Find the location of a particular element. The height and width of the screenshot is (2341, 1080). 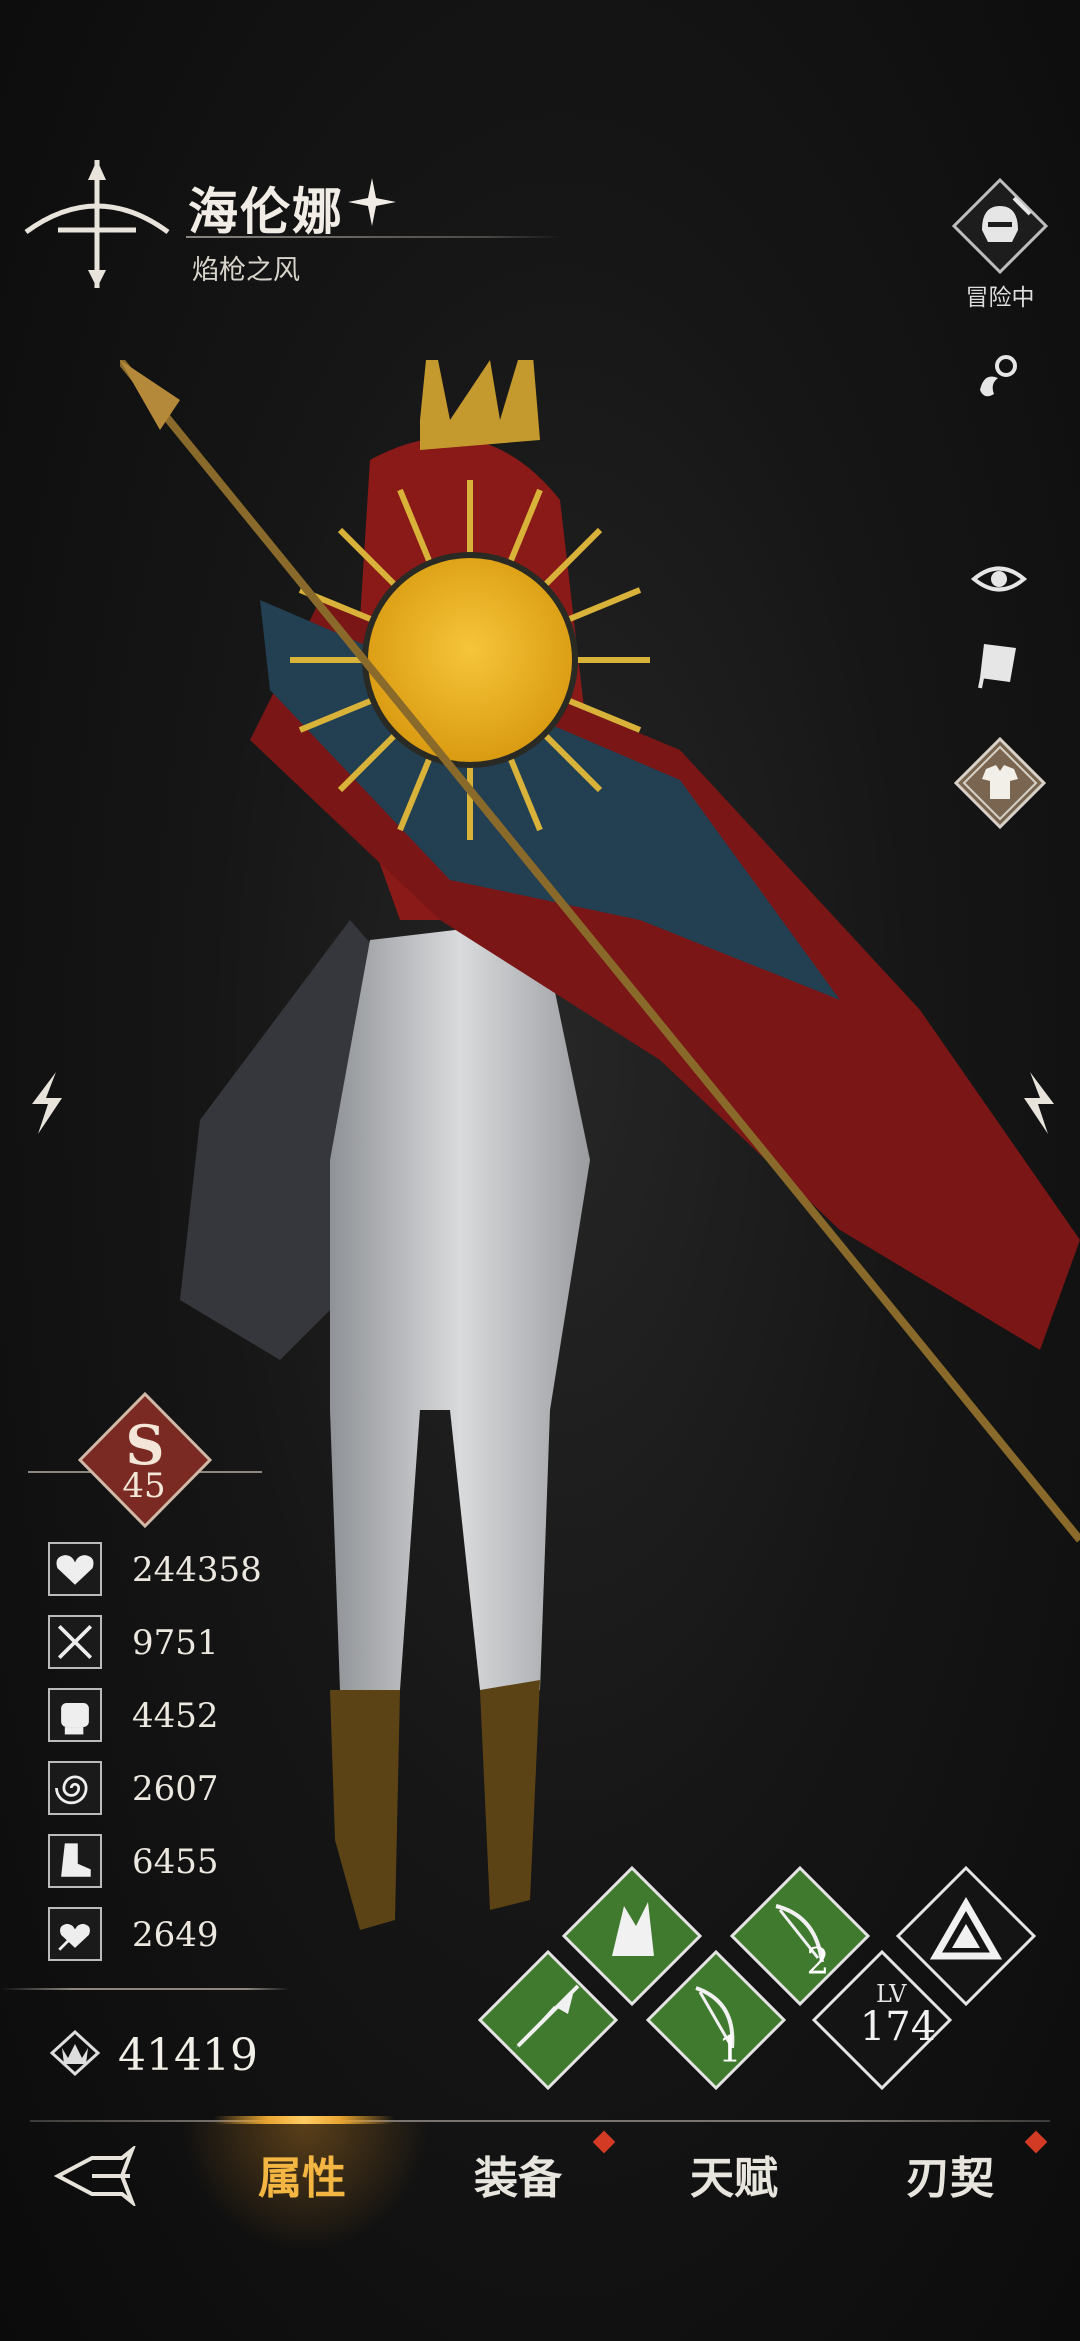

wardrobe-shirt-icon is located at coordinates (1000, 783).